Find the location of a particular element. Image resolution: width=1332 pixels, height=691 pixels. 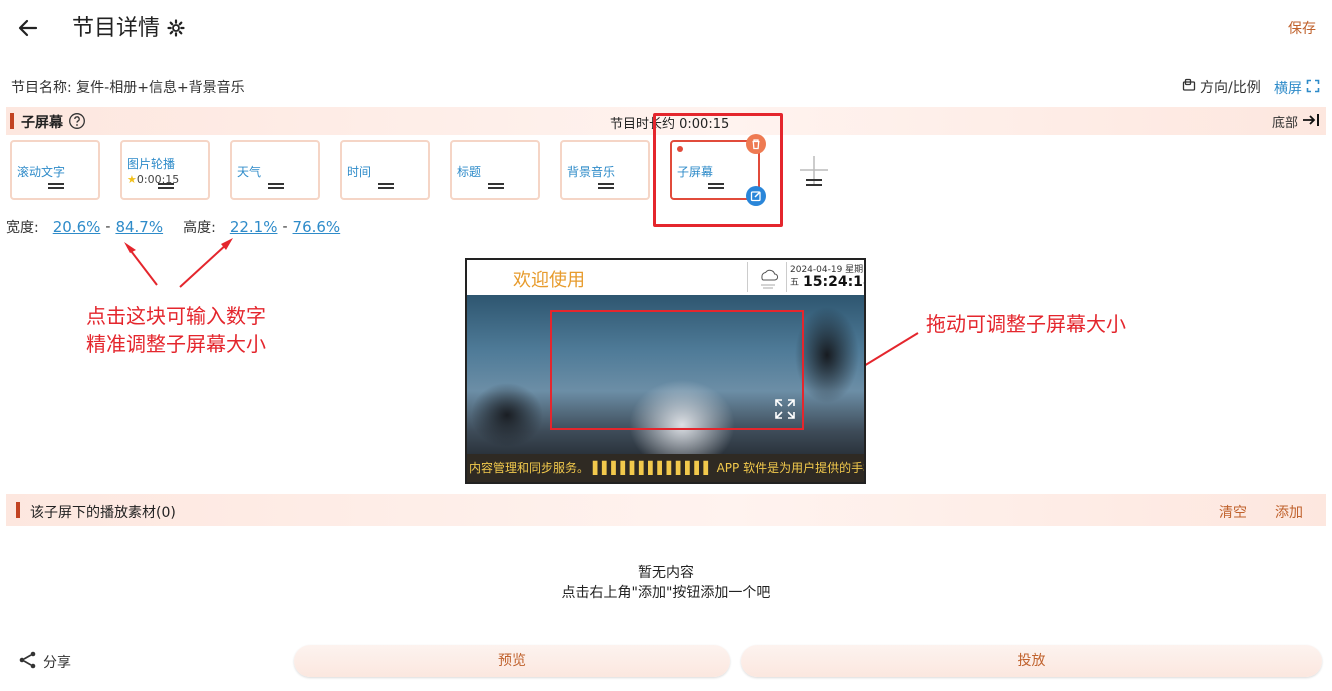

cast-button: 投放 is located at coordinates (1031, 661).